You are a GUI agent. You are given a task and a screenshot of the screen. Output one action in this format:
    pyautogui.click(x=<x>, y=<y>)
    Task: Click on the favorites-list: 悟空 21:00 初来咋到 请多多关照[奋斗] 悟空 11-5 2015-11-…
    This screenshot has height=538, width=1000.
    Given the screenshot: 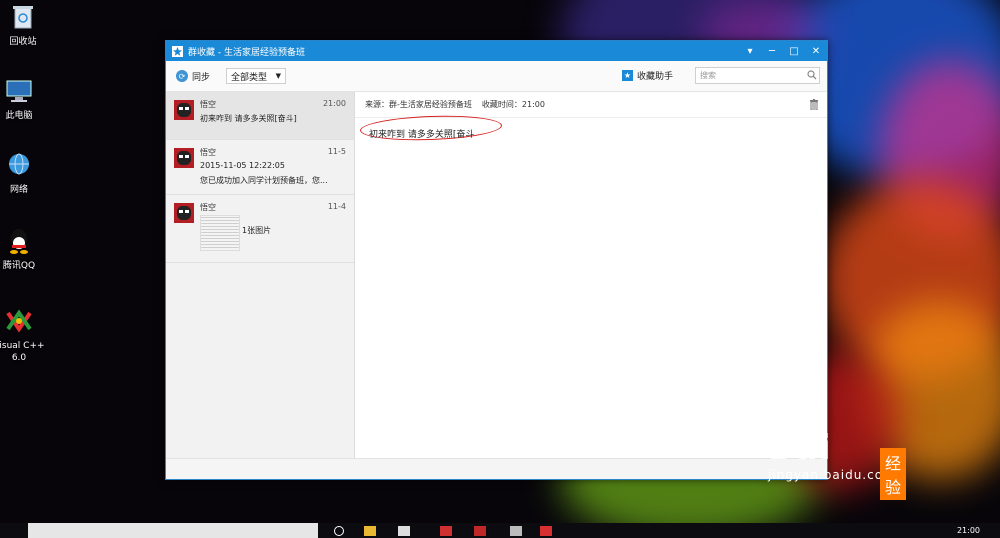 What is the action you would take?
    pyautogui.click(x=260, y=275)
    